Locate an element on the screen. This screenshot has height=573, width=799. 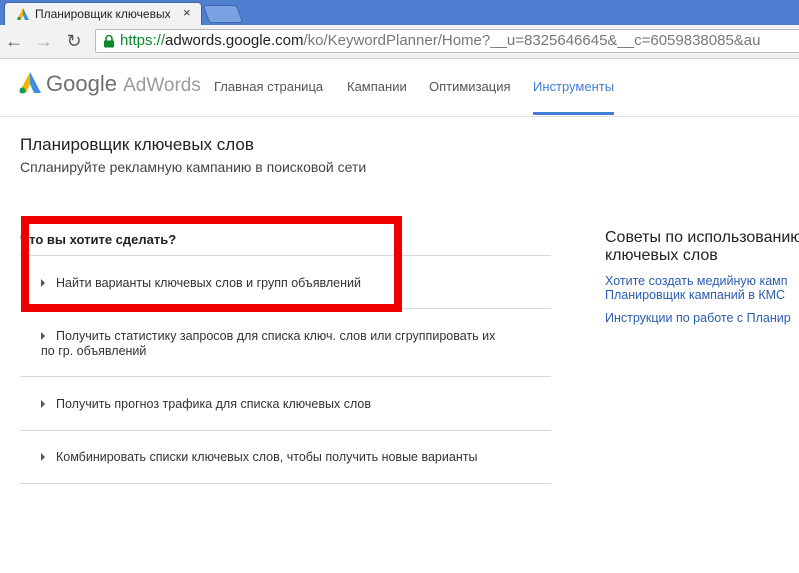
forward-arrow-icon: → is located at coordinates (44, 41).